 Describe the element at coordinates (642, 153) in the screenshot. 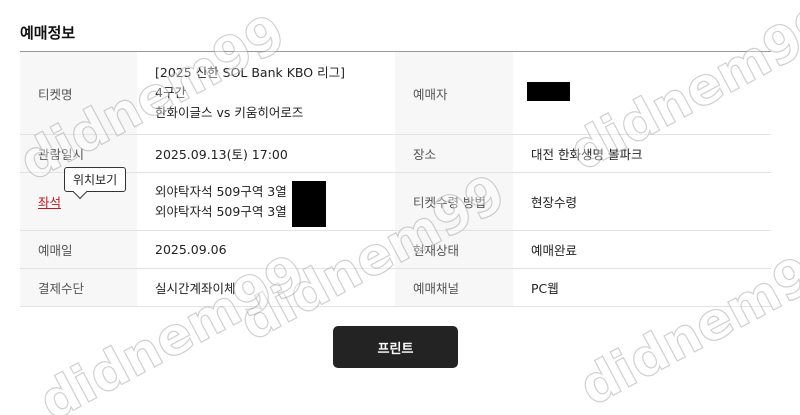

I see `venue-value: 대전 한화생명 볼파크` at that location.